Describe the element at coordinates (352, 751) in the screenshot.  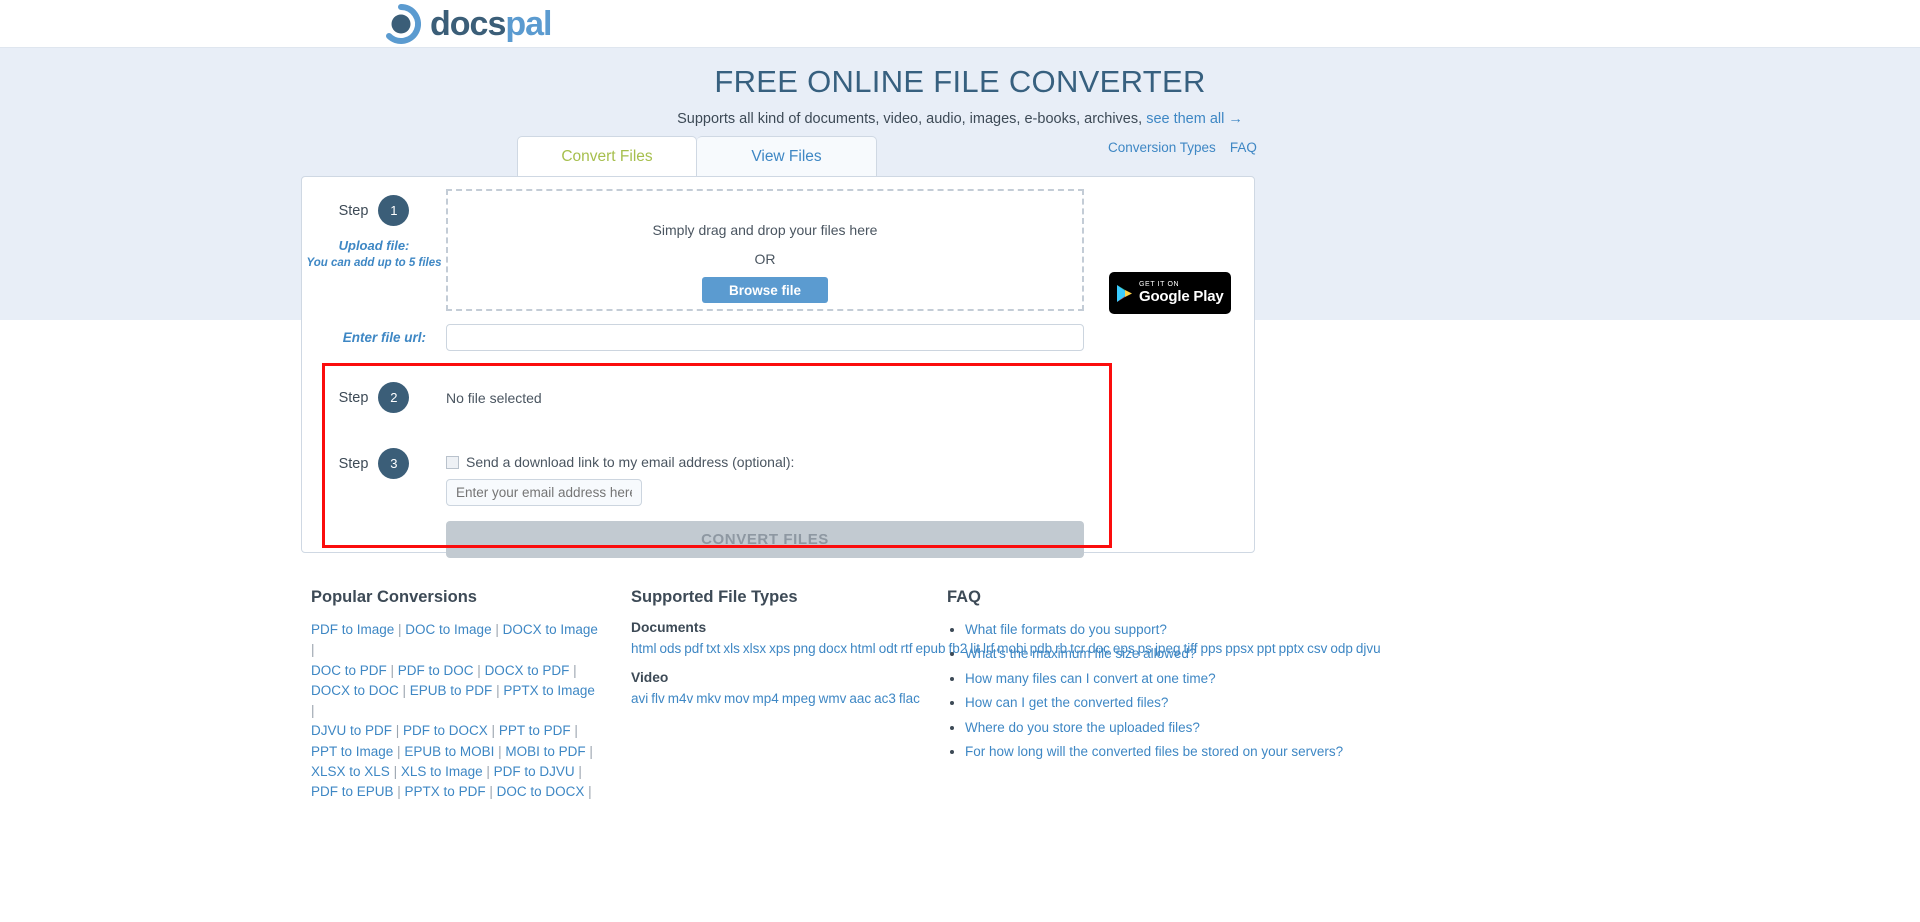
I see `popular-conversion-link: PPT to Image` at that location.